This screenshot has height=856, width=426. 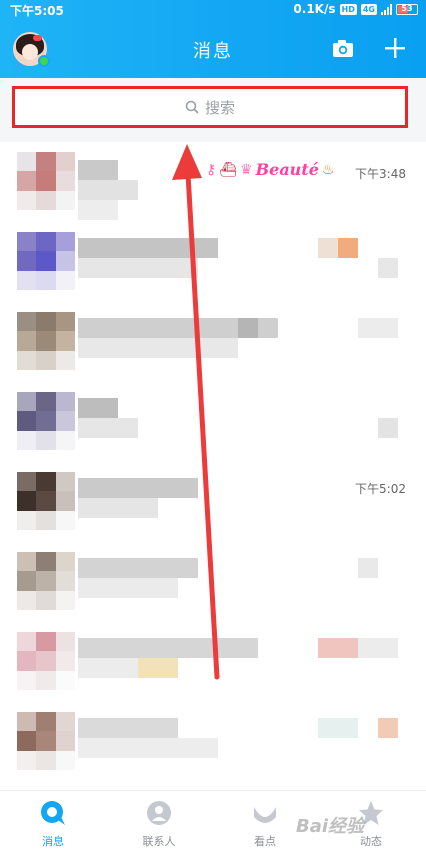 What do you see at coordinates (265, 815) in the screenshot?
I see `feed-icon` at bounding box center [265, 815].